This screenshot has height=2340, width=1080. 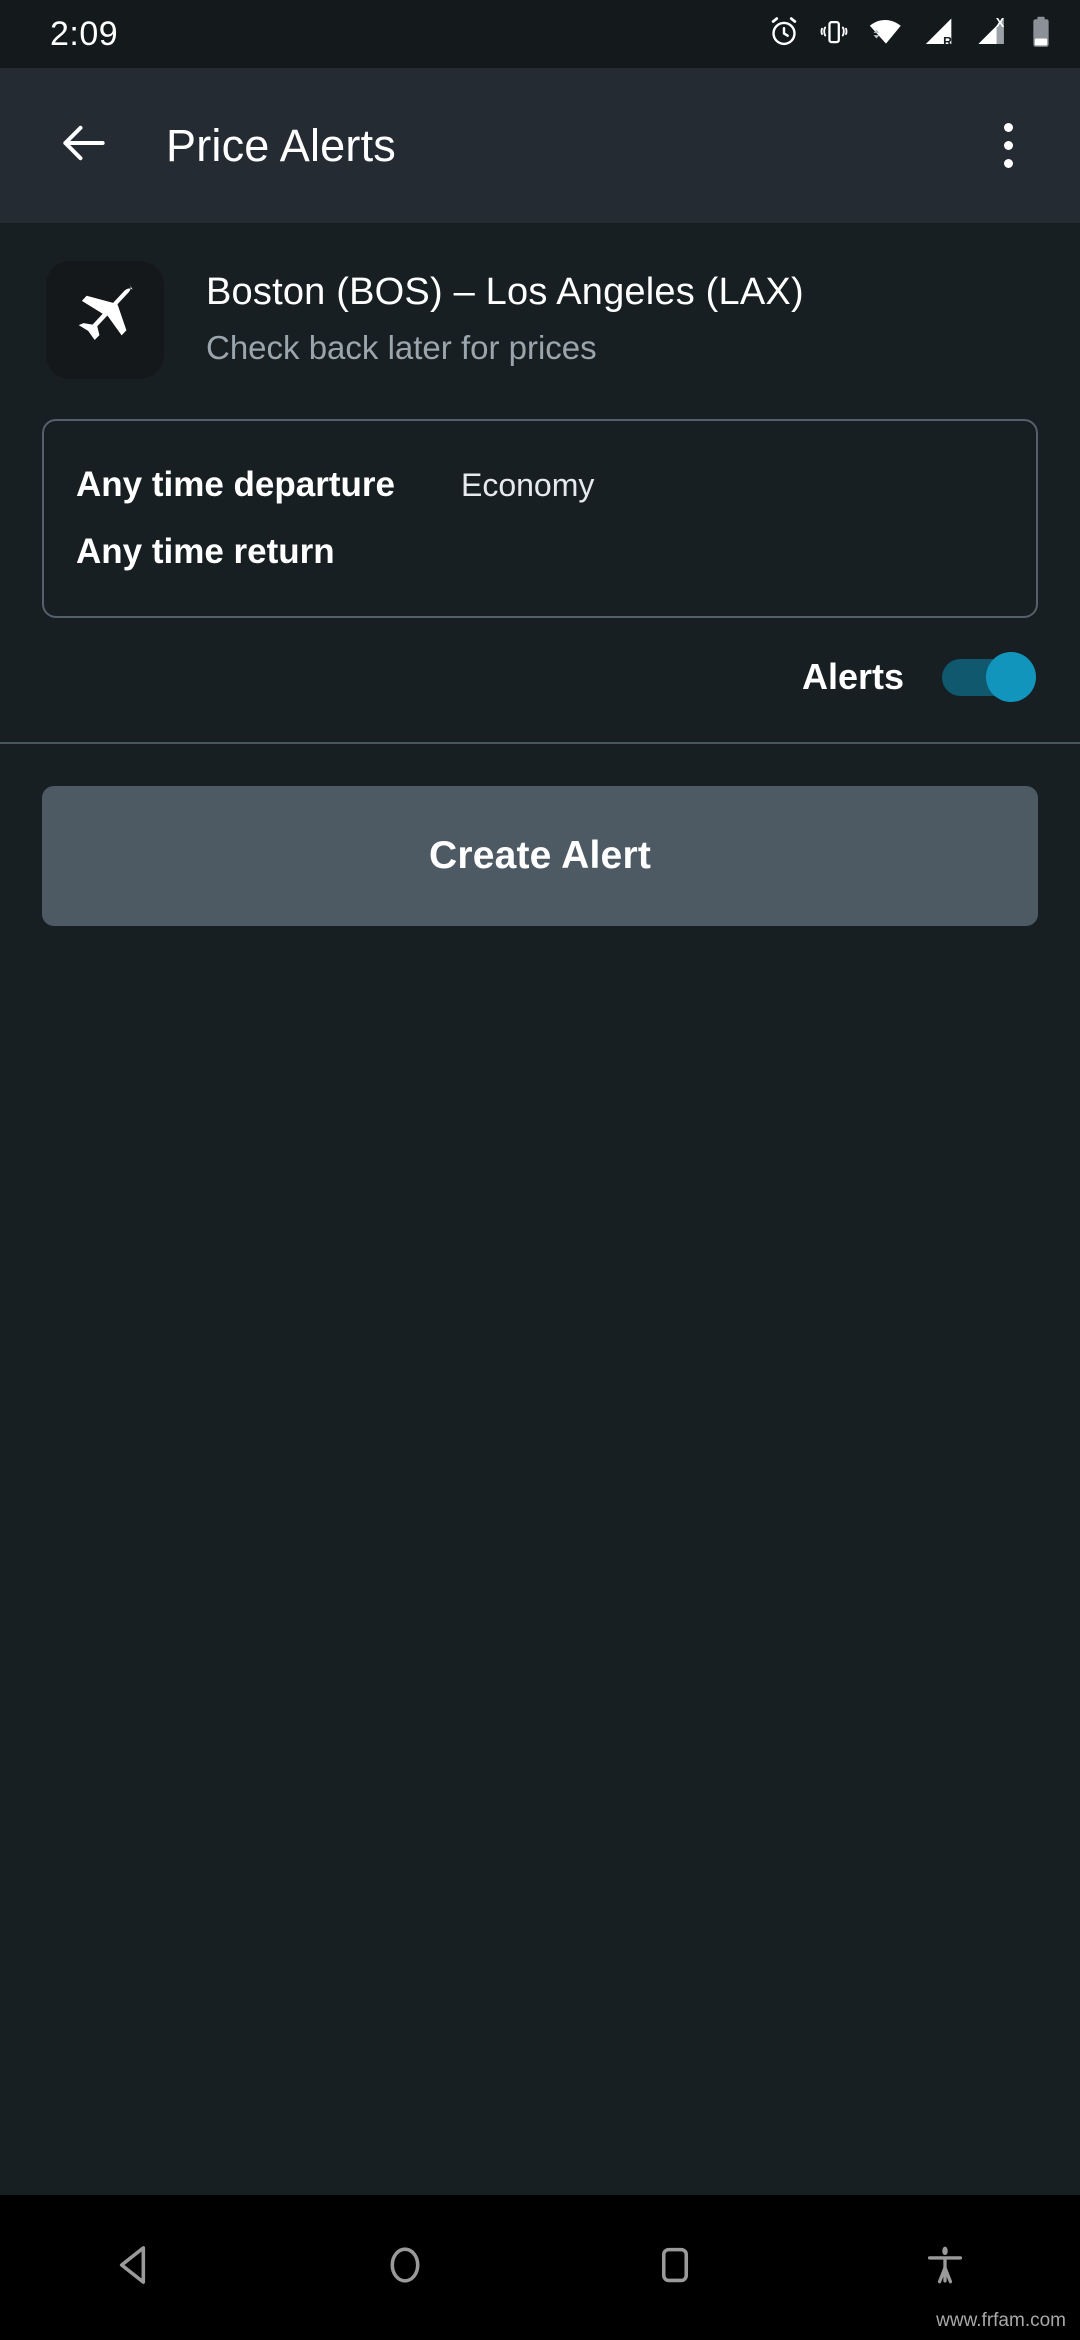 I want to click on flight-price-status: Check back later for prices, so click(x=401, y=347).